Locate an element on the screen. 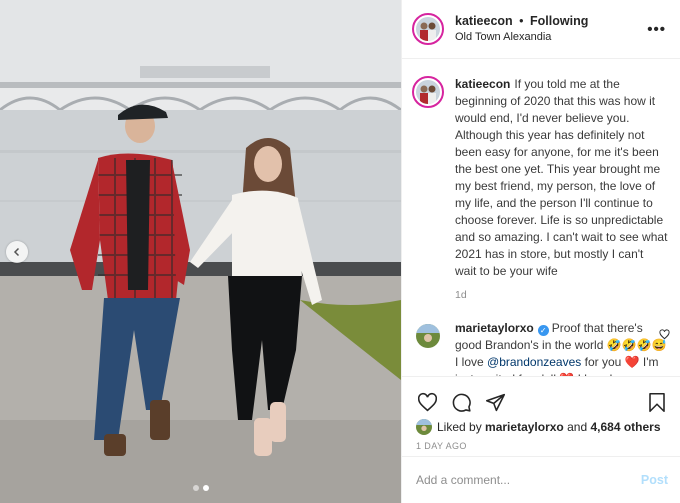 This screenshot has height=503, width=680. share-icon is located at coordinates (495, 402).